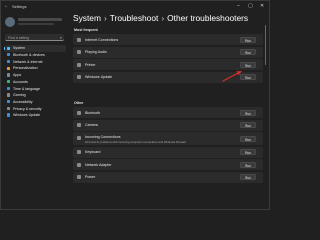  What do you see at coordinates (262, 6) in the screenshot?
I see `close-icon: ✕` at bounding box center [262, 6].